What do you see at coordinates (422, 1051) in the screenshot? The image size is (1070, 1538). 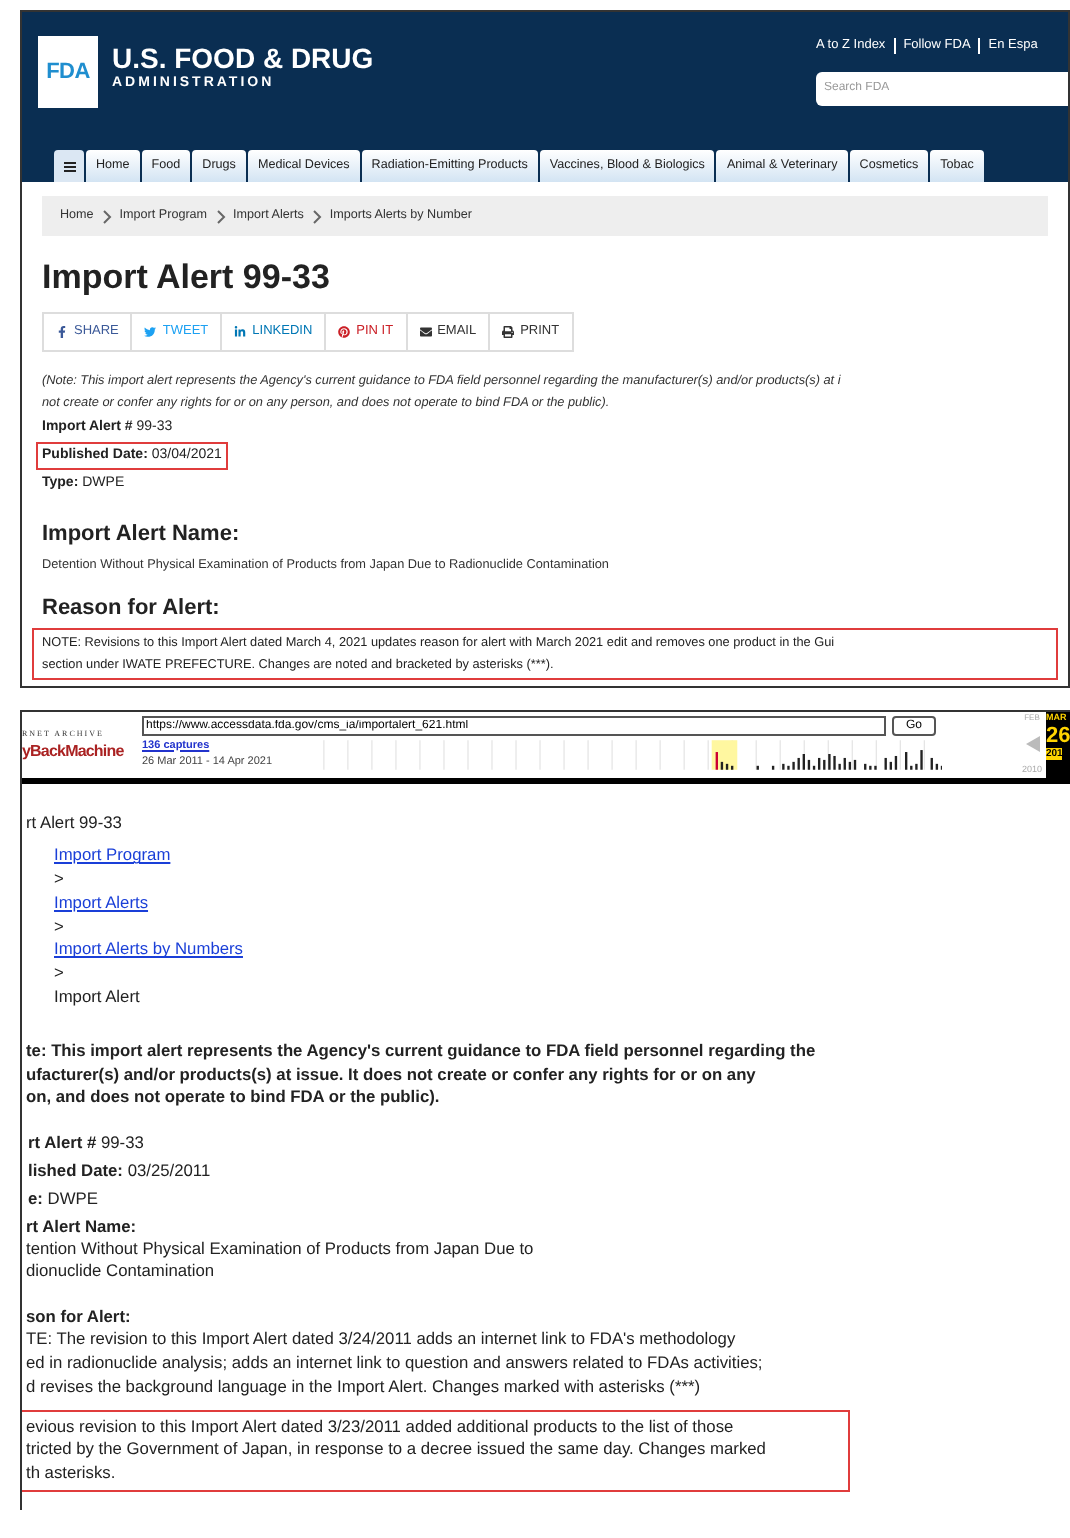 I see `note-text: te: This import alert represents the Agency's current guidance to FDA field personnel regarding the` at bounding box center [422, 1051].